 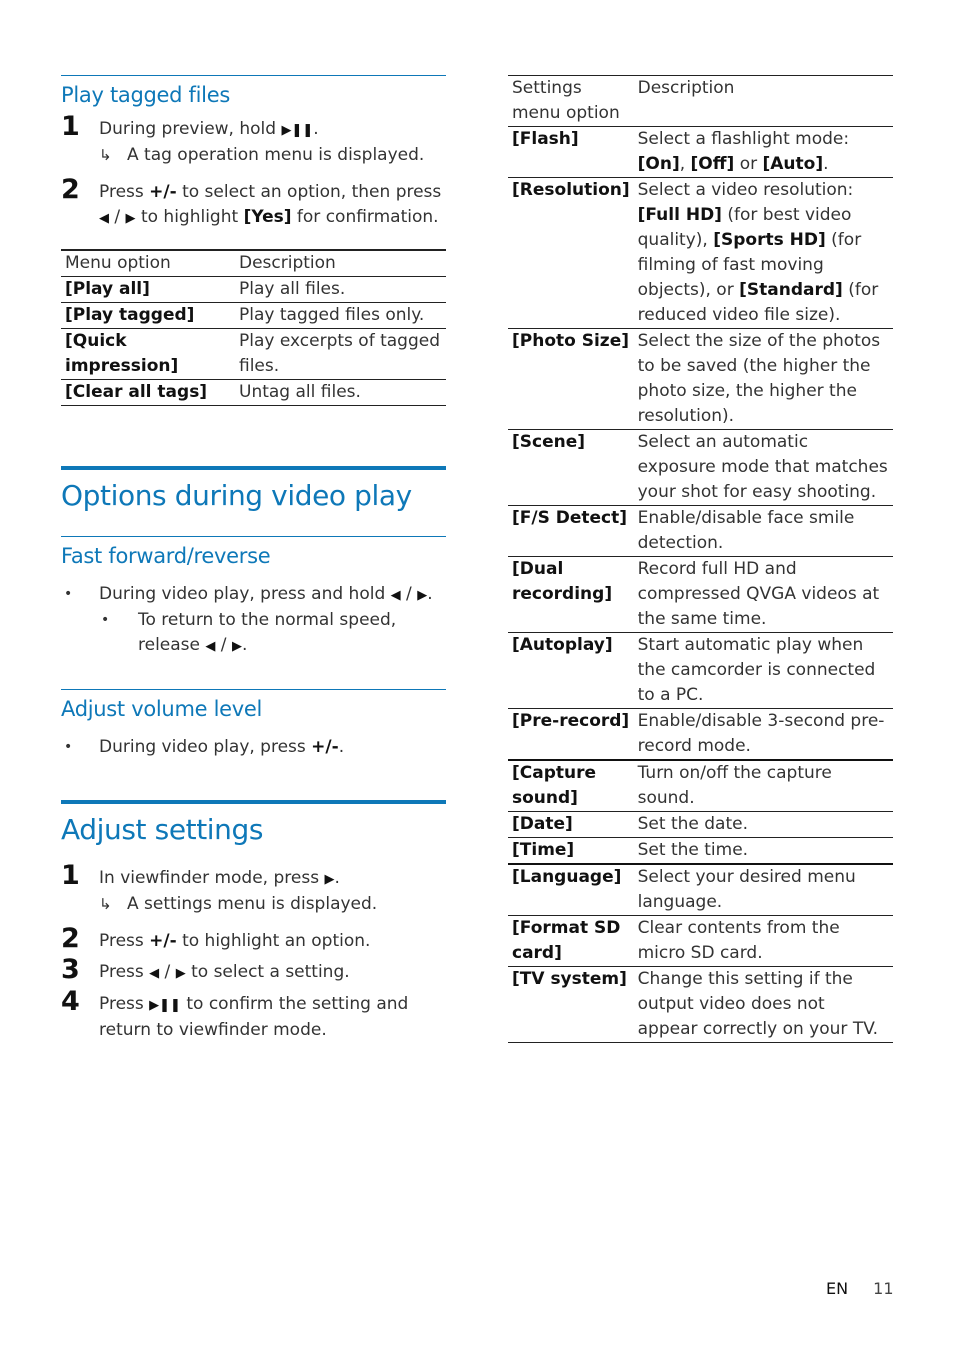 What do you see at coordinates (763, 531) in the screenshot?
I see `description-cell: Enable/disable face smile detection.` at bounding box center [763, 531].